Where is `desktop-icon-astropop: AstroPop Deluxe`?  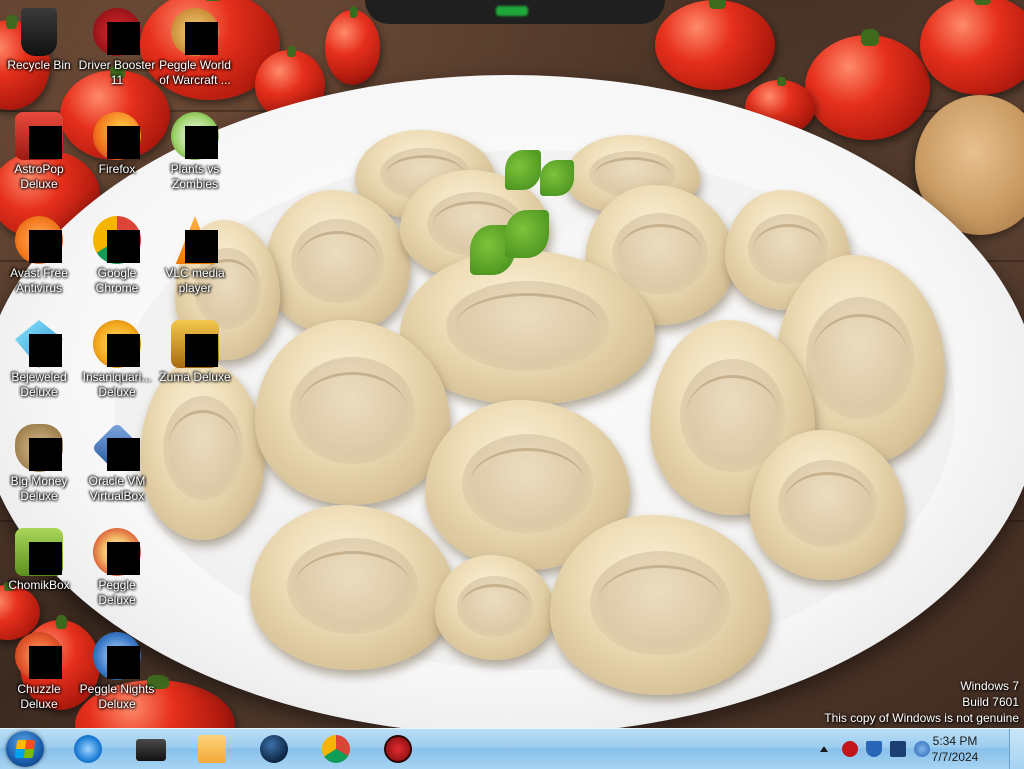 desktop-icon-astropop: AstroPop Deluxe is located at coordinates (39, 152).